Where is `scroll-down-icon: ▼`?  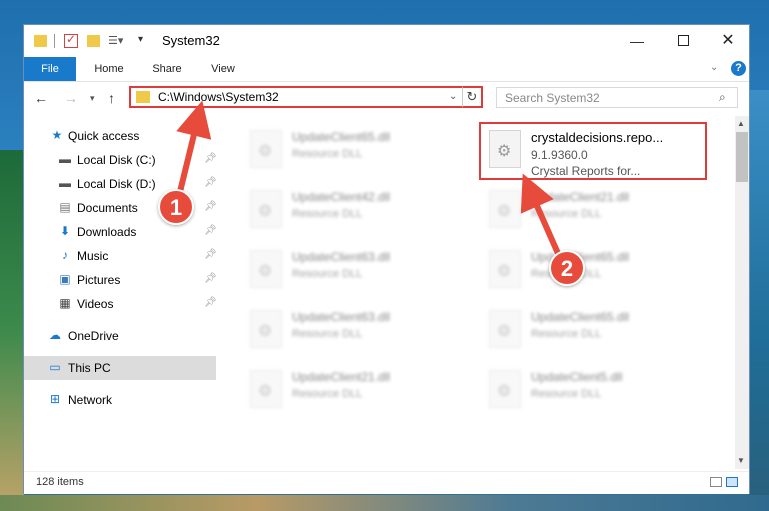
scroll-down-icon: ▼ is located at coordinates (741, 460).